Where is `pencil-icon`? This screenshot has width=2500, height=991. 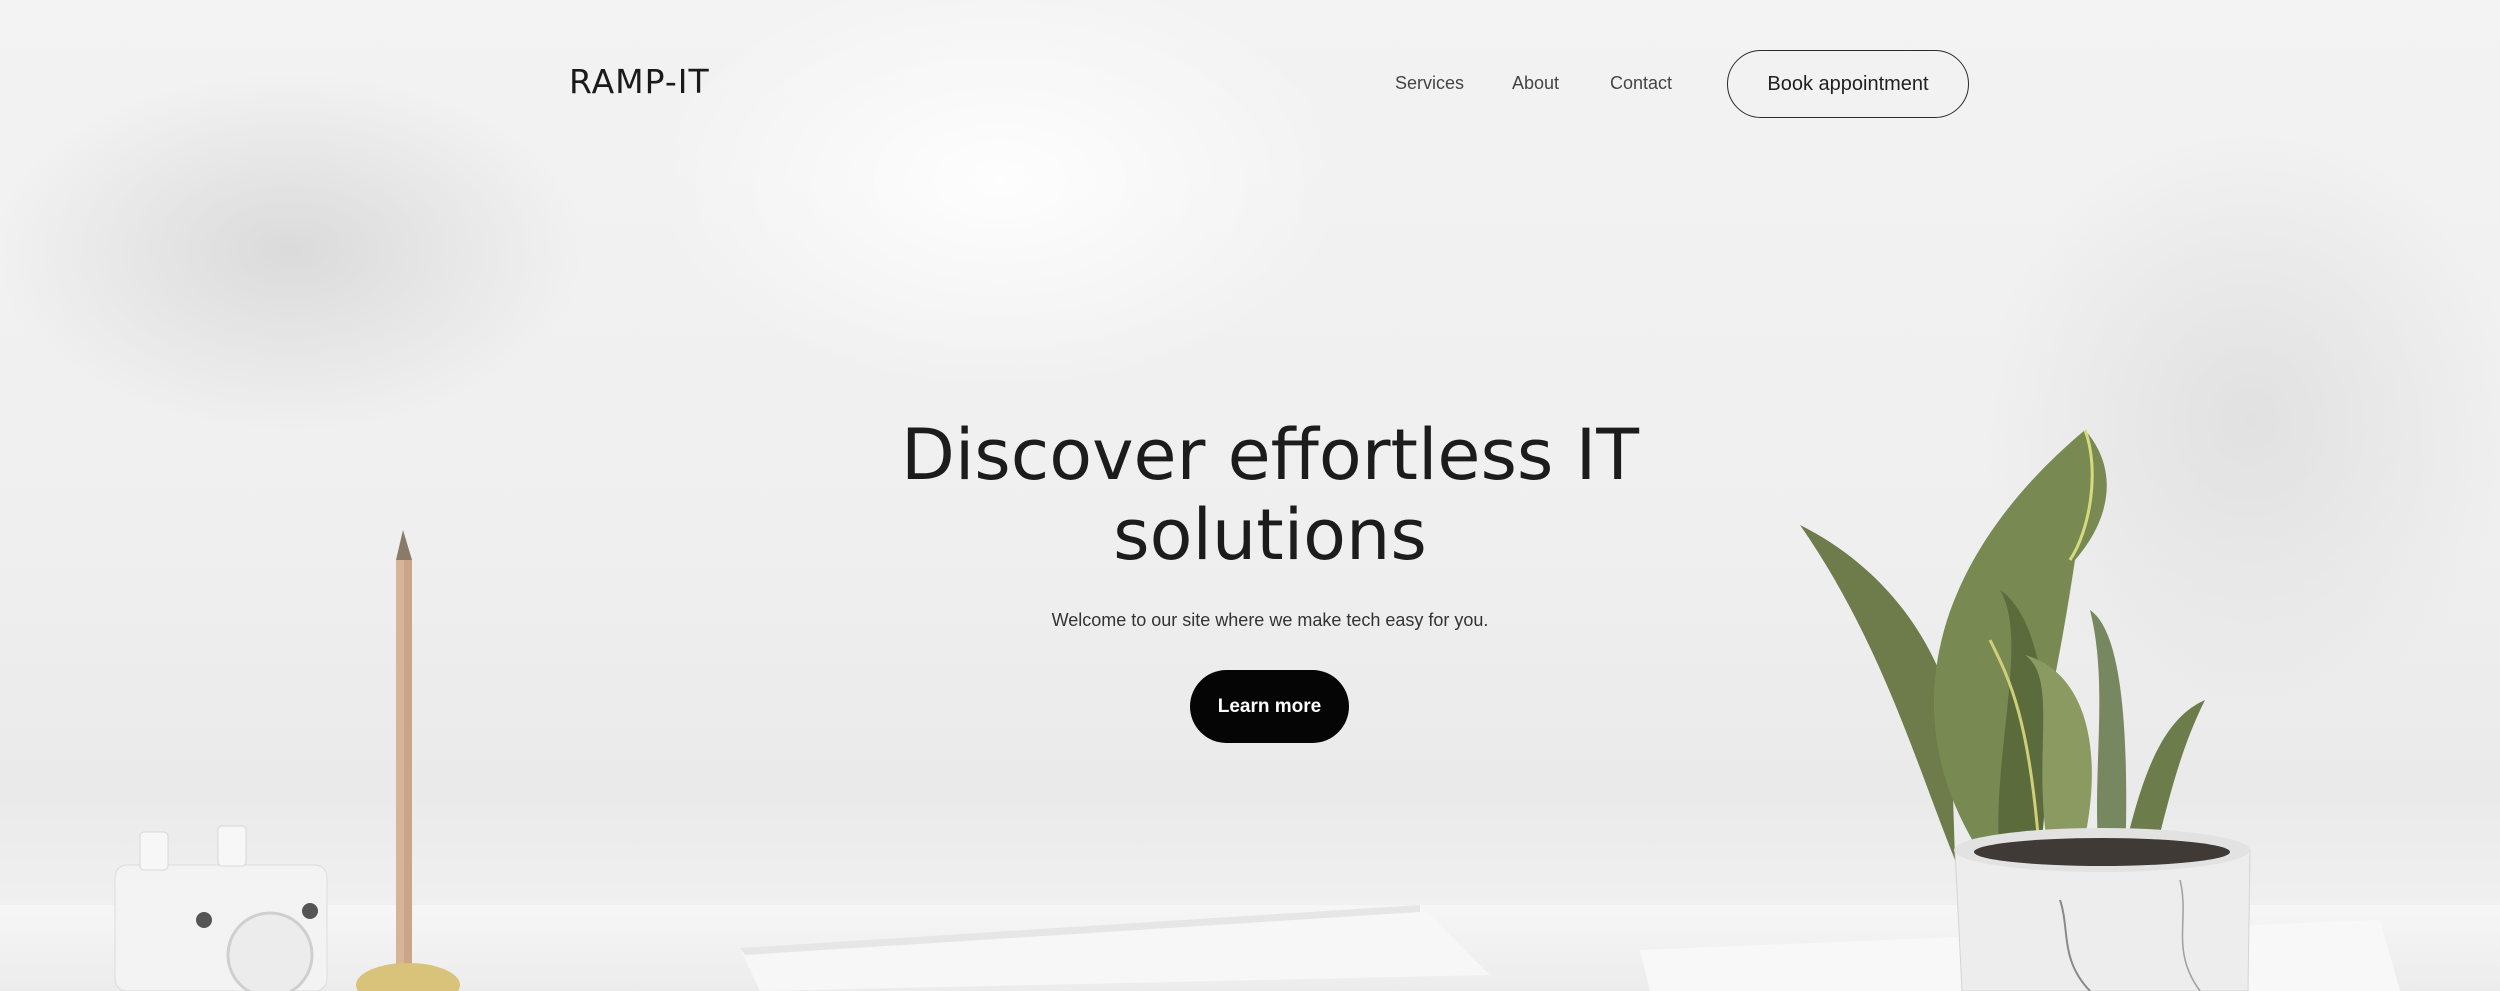
pencil-icon is located at coordinates (408, 760).